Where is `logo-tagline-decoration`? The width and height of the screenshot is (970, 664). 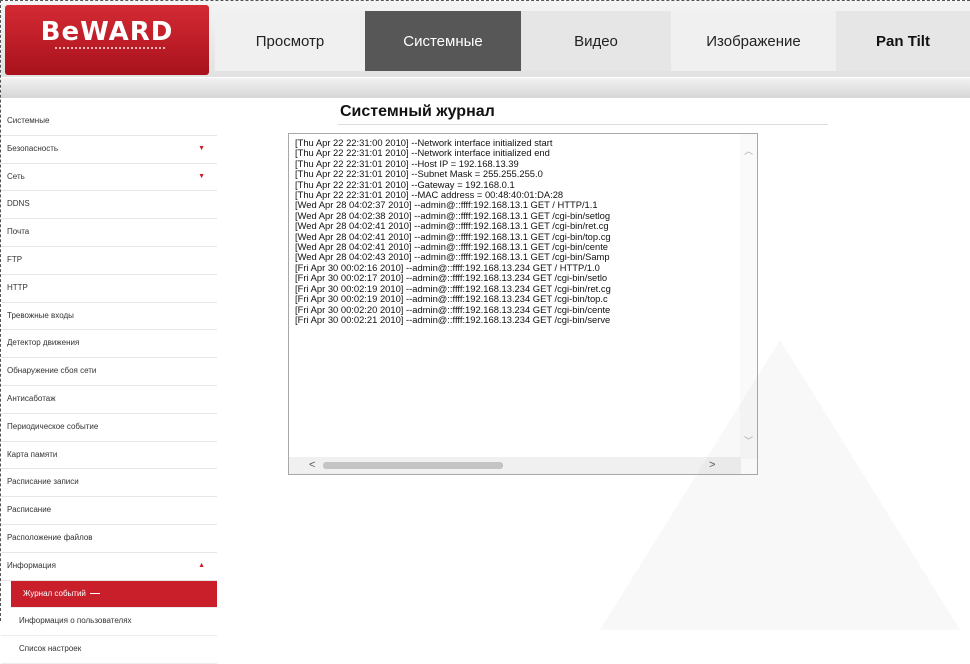
logo-tagline-decoration is located at coordinates (110, 49).